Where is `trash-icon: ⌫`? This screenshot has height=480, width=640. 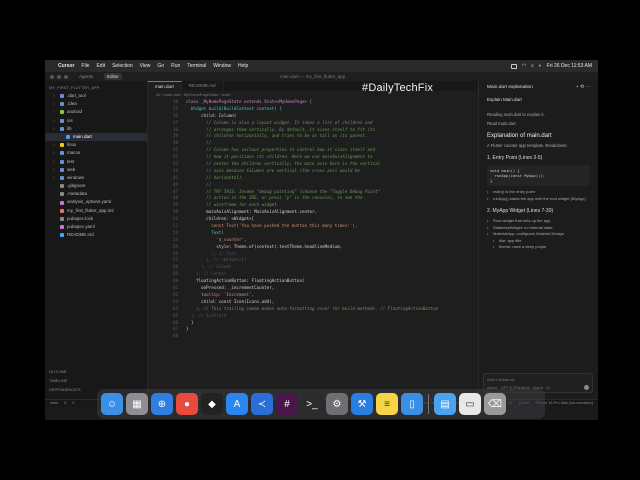
trash-icon: ⌫ is located at coordinates (495, 404).